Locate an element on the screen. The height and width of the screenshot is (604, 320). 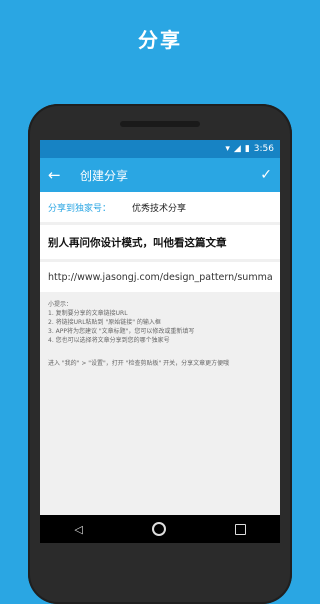
share-to-value: 优秀技术分享 is located at coordinates (159, 207).